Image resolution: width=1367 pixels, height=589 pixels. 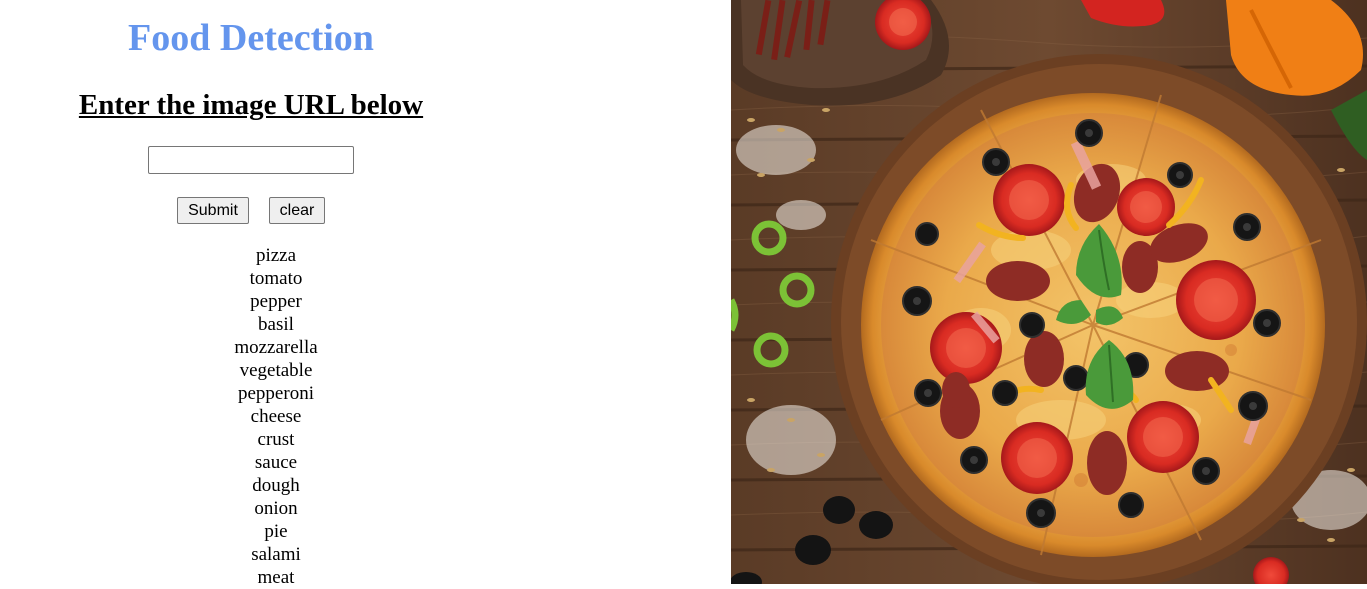 What do you see at coordinates (251, 160) in the screenshot?
I see `image-url-input` at bounding box center [251, 160].